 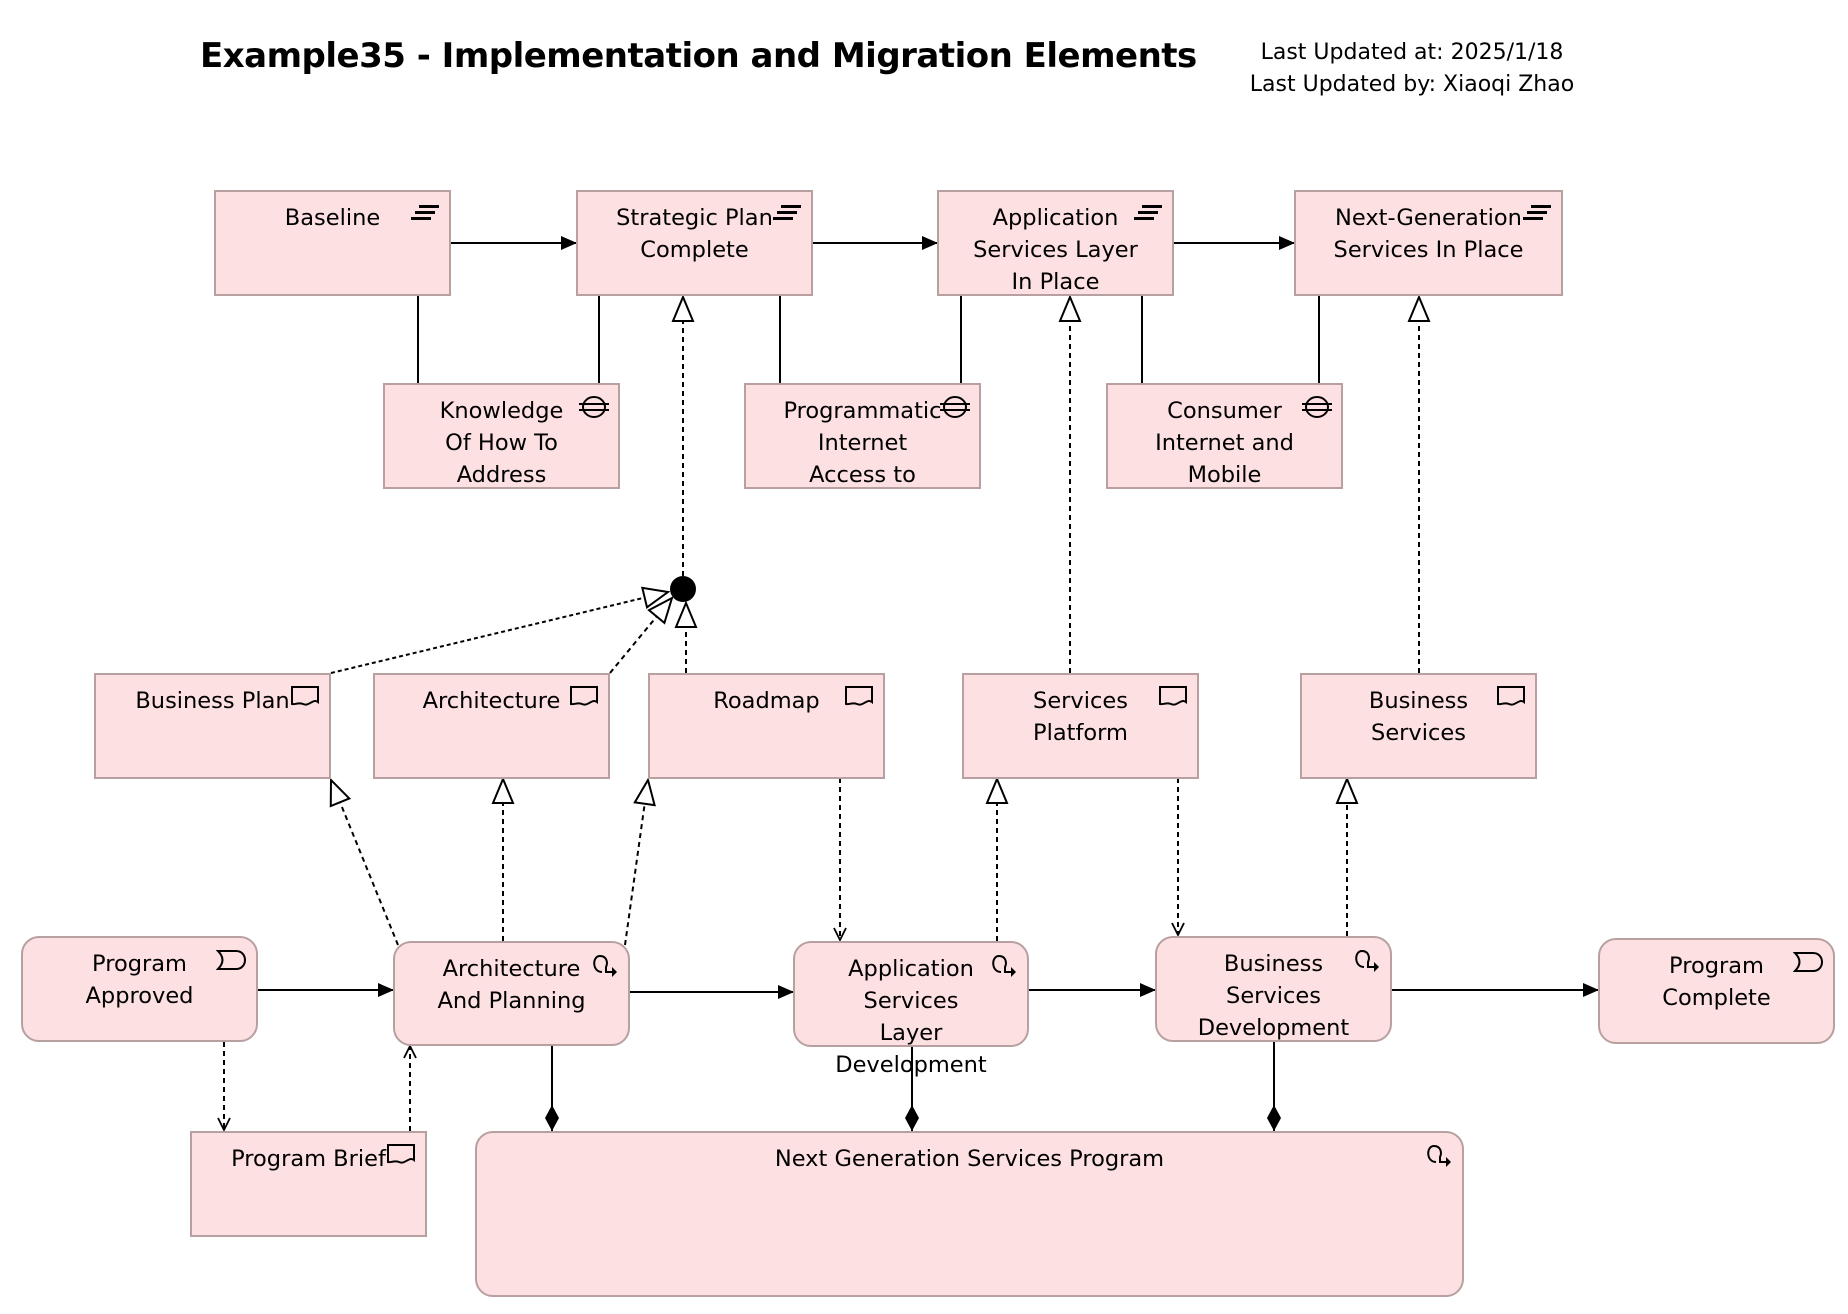 I want to click on deliverable-business-services: Business Services, so click(x=1418, y=726).